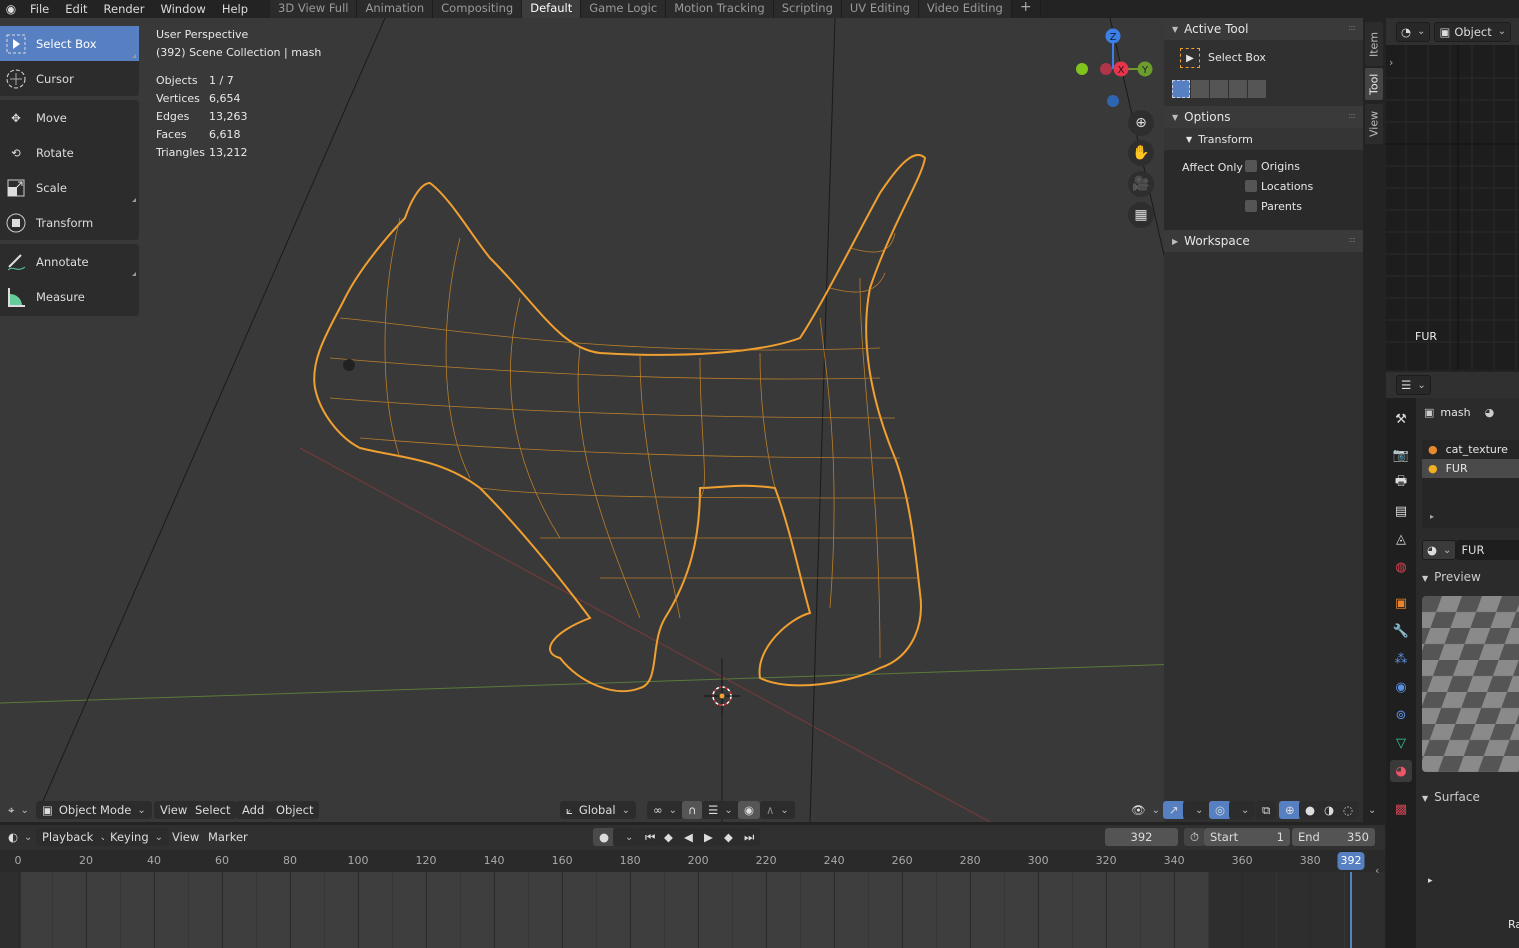 Image resolution: width=1519 pixels, height=948 pixels. Describe the element at coordinates (1219, 89) in the screenshot. I see `mode-subtract-button` at that location.